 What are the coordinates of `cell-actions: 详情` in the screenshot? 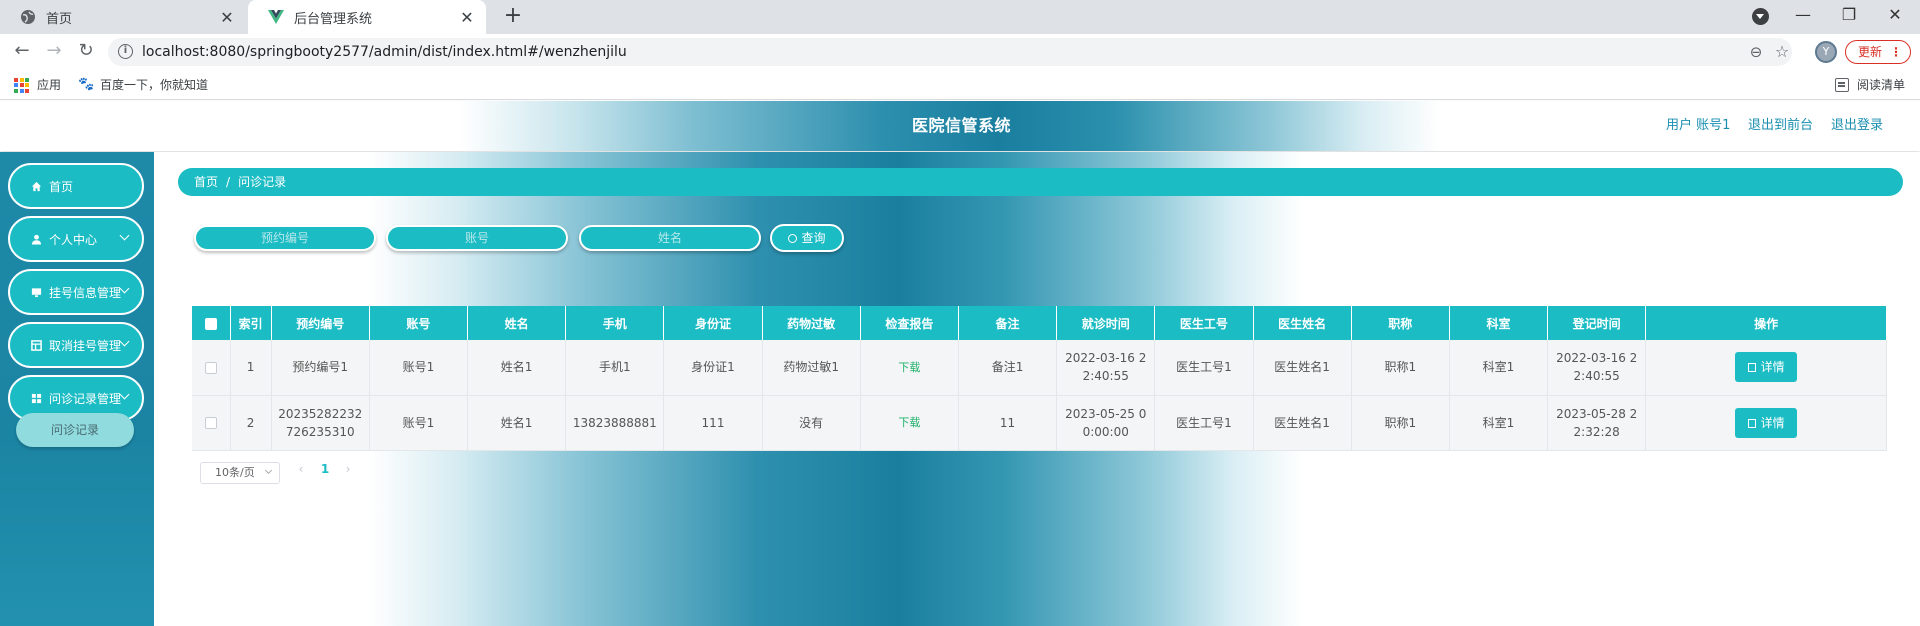 It's located at (1766, 368).